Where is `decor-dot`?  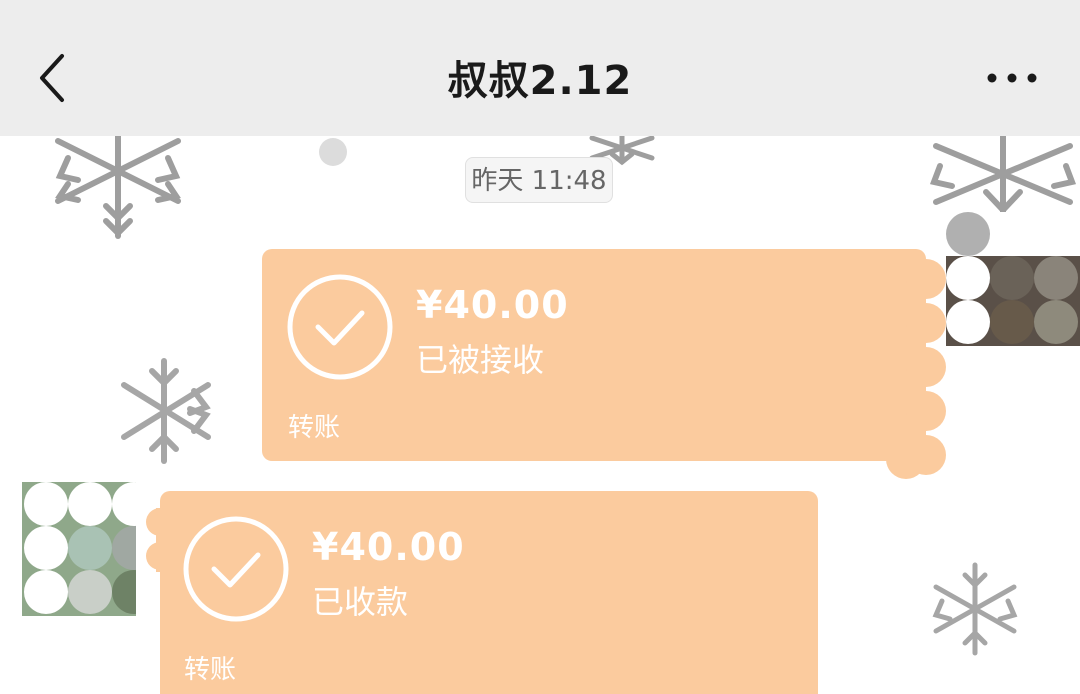
decor-dot is located at coordinates (333, 152).